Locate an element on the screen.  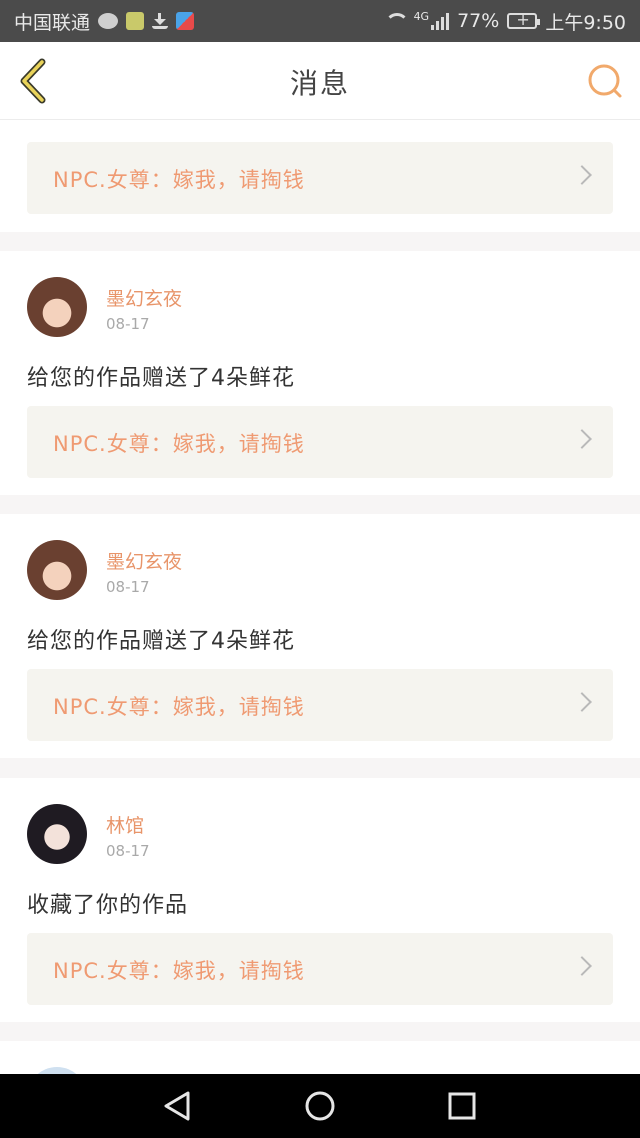
carrier-label: 中国联通 is located at coordinates (52, 22).